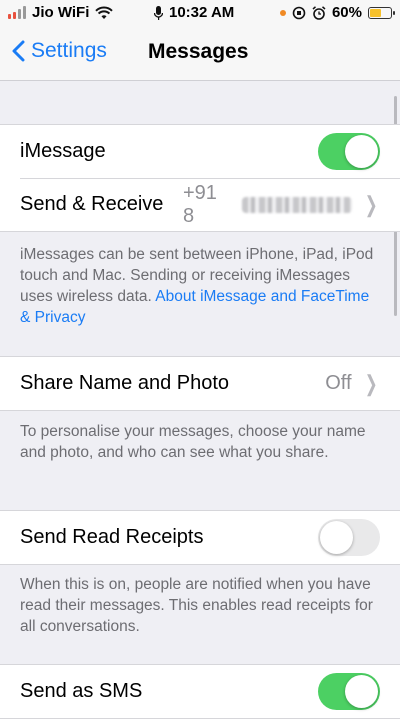 The image size is (400, 719). I want to click on send-sms-label: Send as SMS, so click(81, 691).